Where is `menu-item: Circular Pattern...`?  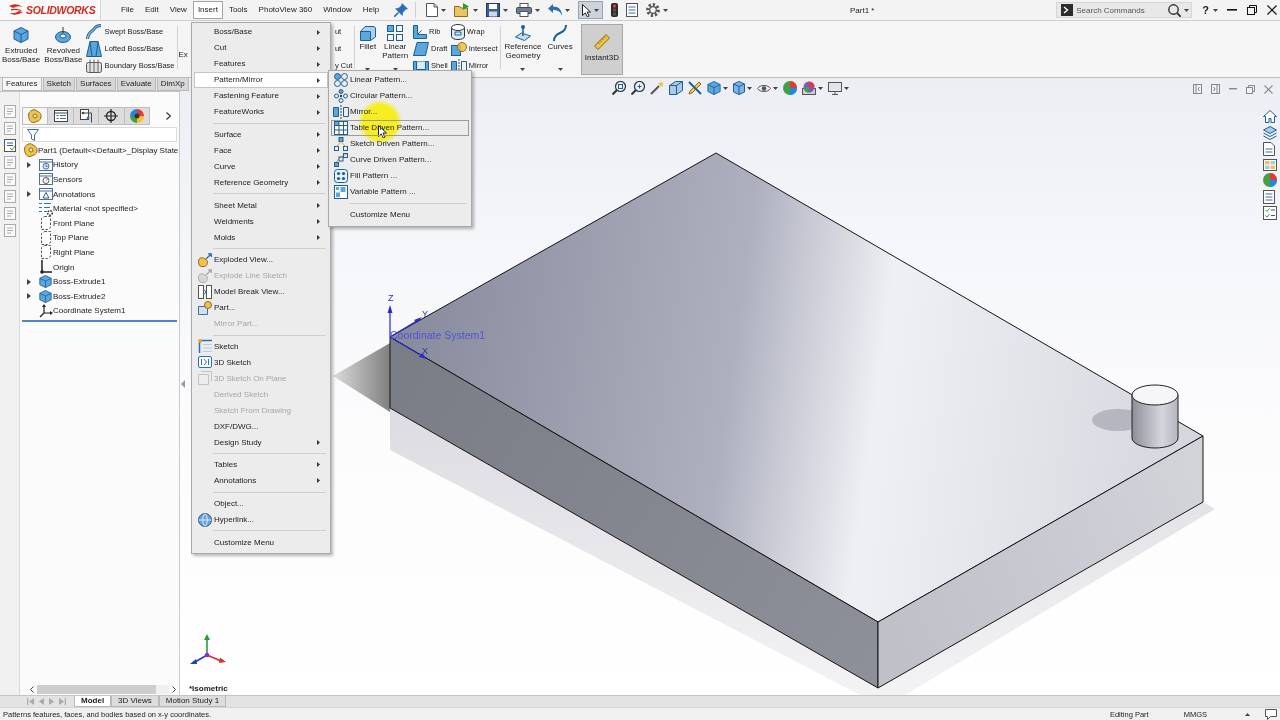
menu-item: Circular Pattern... is located at coordinates (400, 96).